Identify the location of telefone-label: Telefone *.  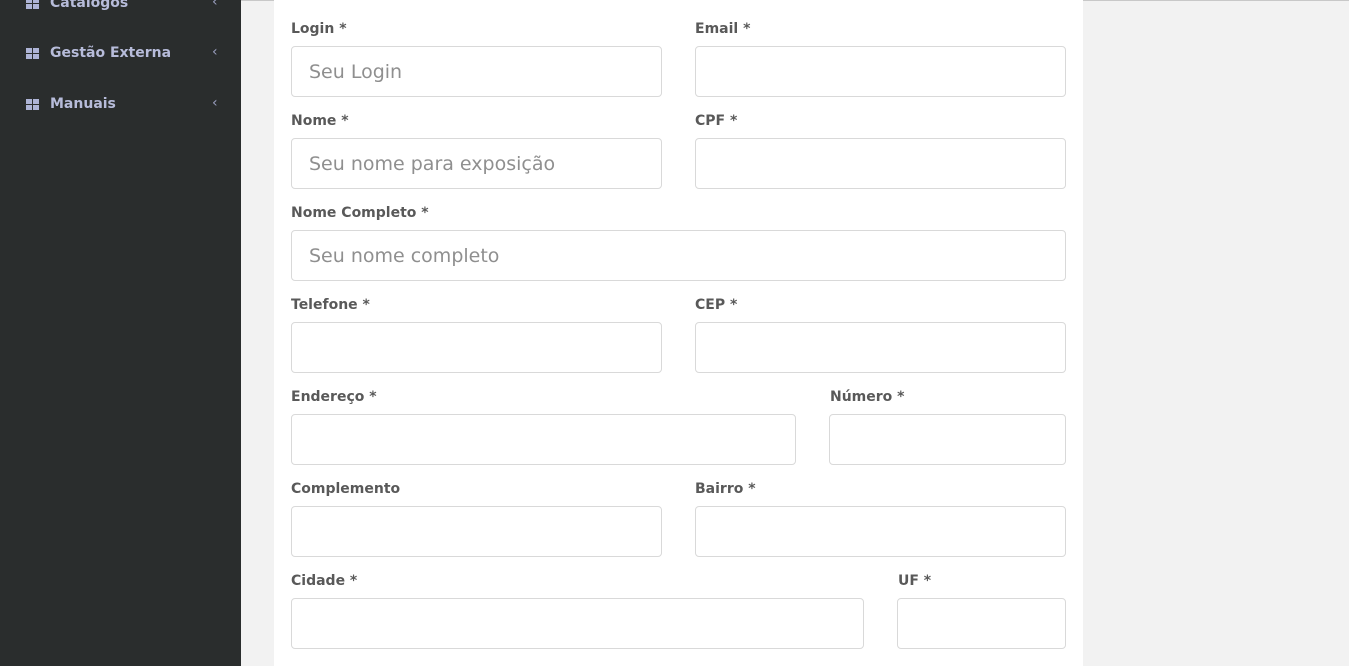
(330, 305).